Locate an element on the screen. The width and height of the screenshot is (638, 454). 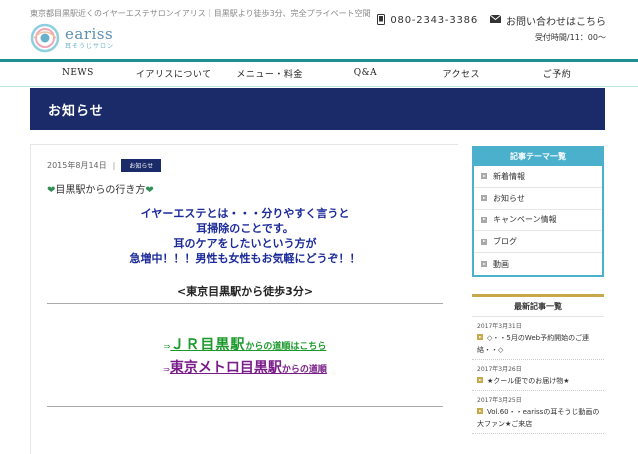
lead-line: イヤーエステとは・・・分りやすく言うと is located at coordinates (245, 213).